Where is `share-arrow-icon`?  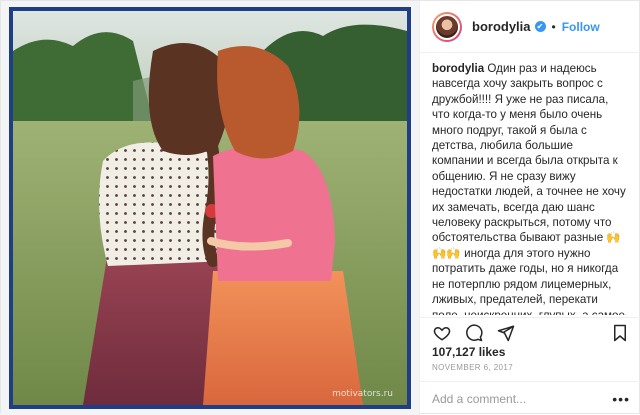
share-arrow-icon is located at coordinates (506, 333).